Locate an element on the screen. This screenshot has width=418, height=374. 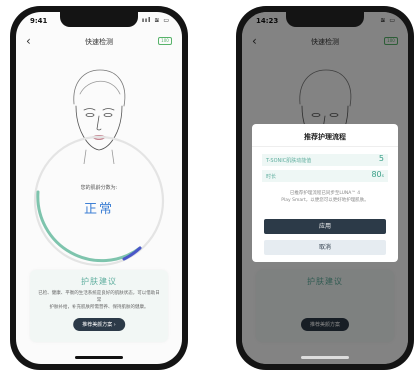
row-label: T-SONIC肌肤动能值 is located at coordinates (289, 161).